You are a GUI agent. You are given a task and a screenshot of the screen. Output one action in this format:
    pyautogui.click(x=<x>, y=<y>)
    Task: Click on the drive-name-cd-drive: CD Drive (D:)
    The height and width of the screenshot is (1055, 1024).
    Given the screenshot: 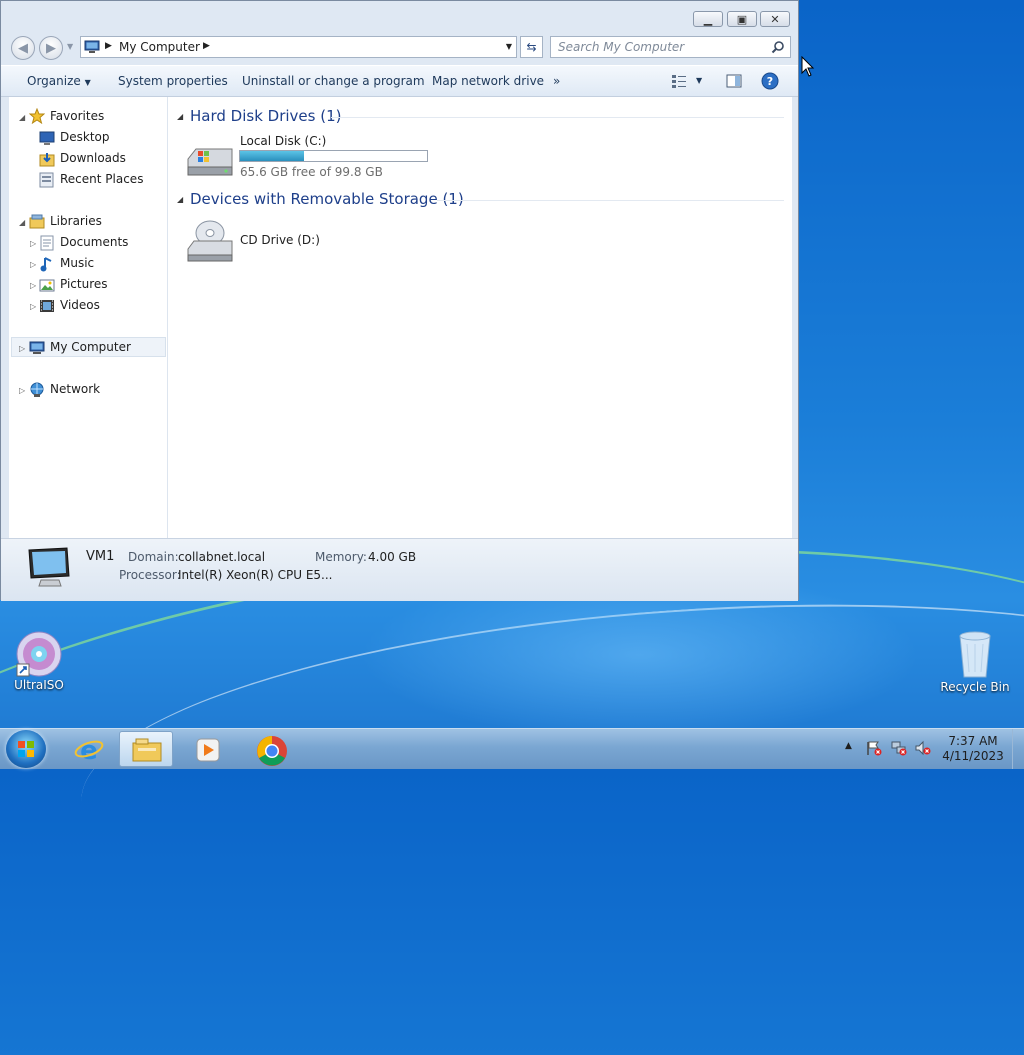 What is the action you would take?
    pyautogui.click(x=280, y=240)
    